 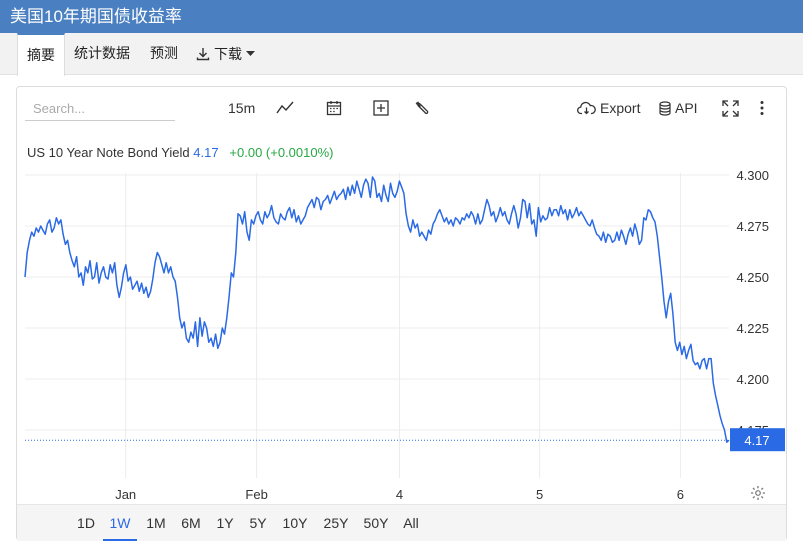 What do you see at coordinates (108, 152) in the screenshot?
I see `legend-symbol: US 10 Year Note Bond Yield` at bounding box center [108, 152].